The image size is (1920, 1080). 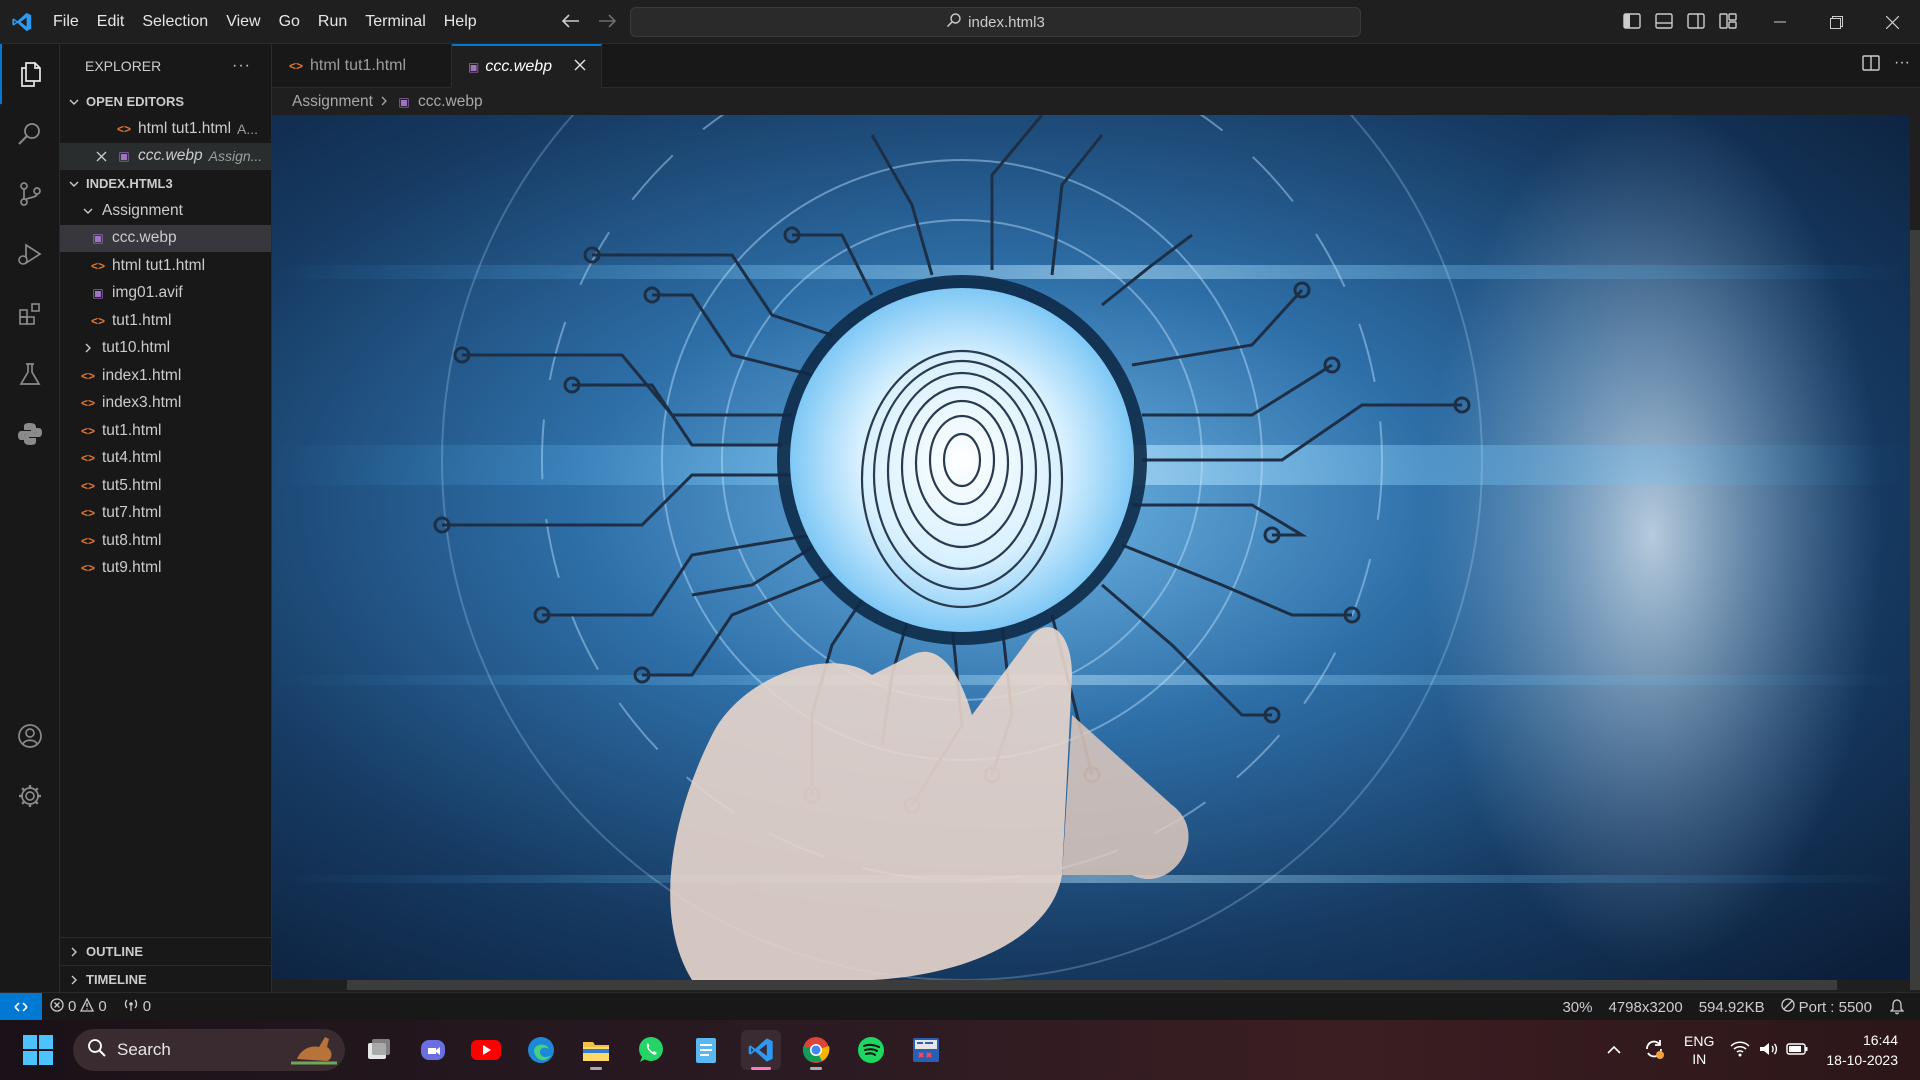 What do you see at coordinates (175, 22) in the screenshot?
I see `menu-selection: Selection` at bounding box center [175, 22].